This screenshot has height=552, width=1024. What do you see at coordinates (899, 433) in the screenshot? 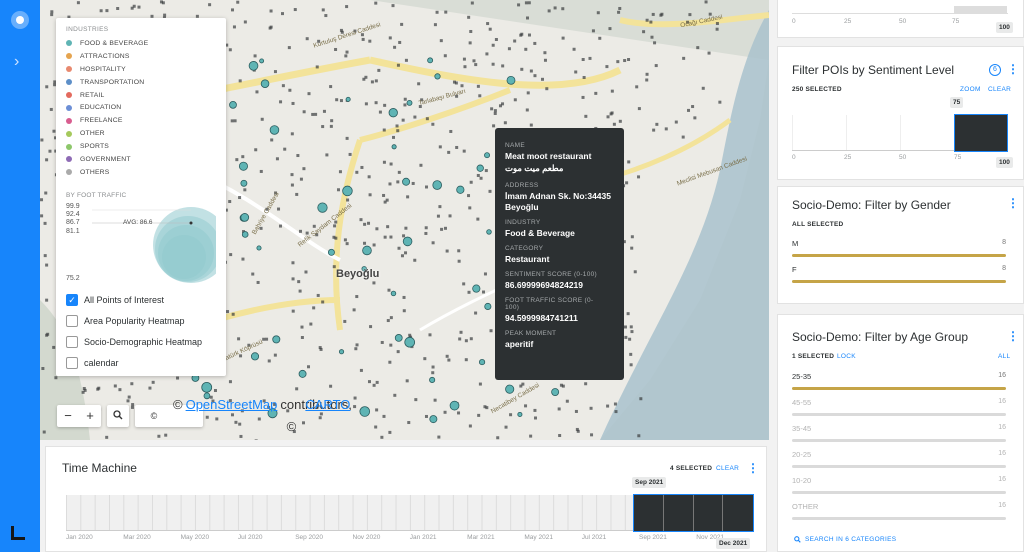
I see `category-row: 35-45 16` at bounding box center [899, 433].